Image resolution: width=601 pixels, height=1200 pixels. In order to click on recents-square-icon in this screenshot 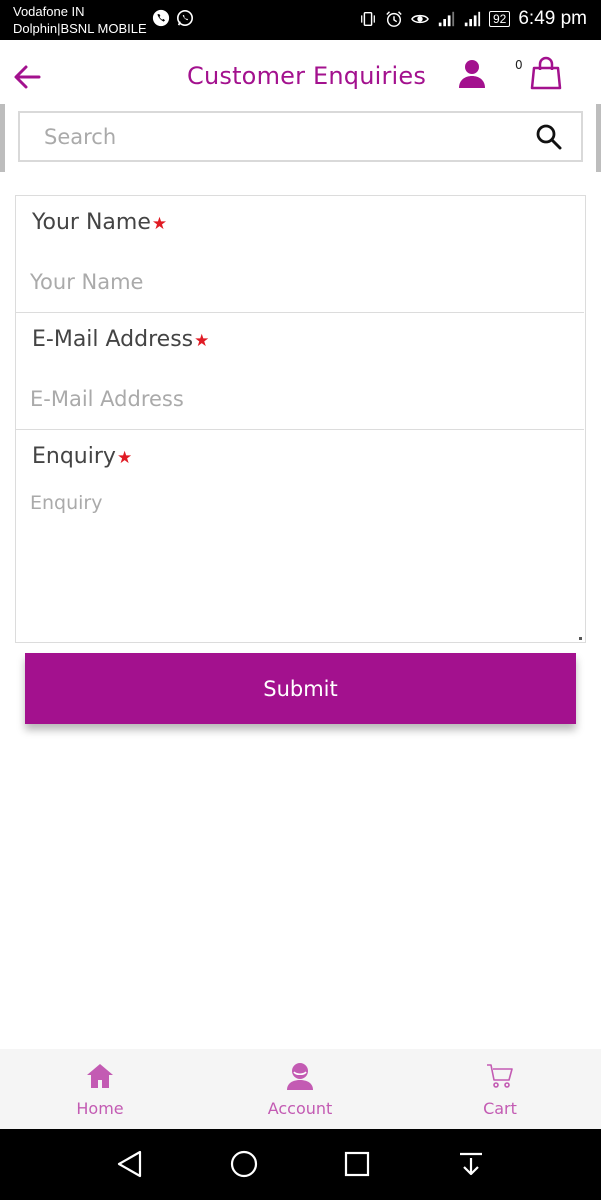, I will do `click(357, 1164)`.